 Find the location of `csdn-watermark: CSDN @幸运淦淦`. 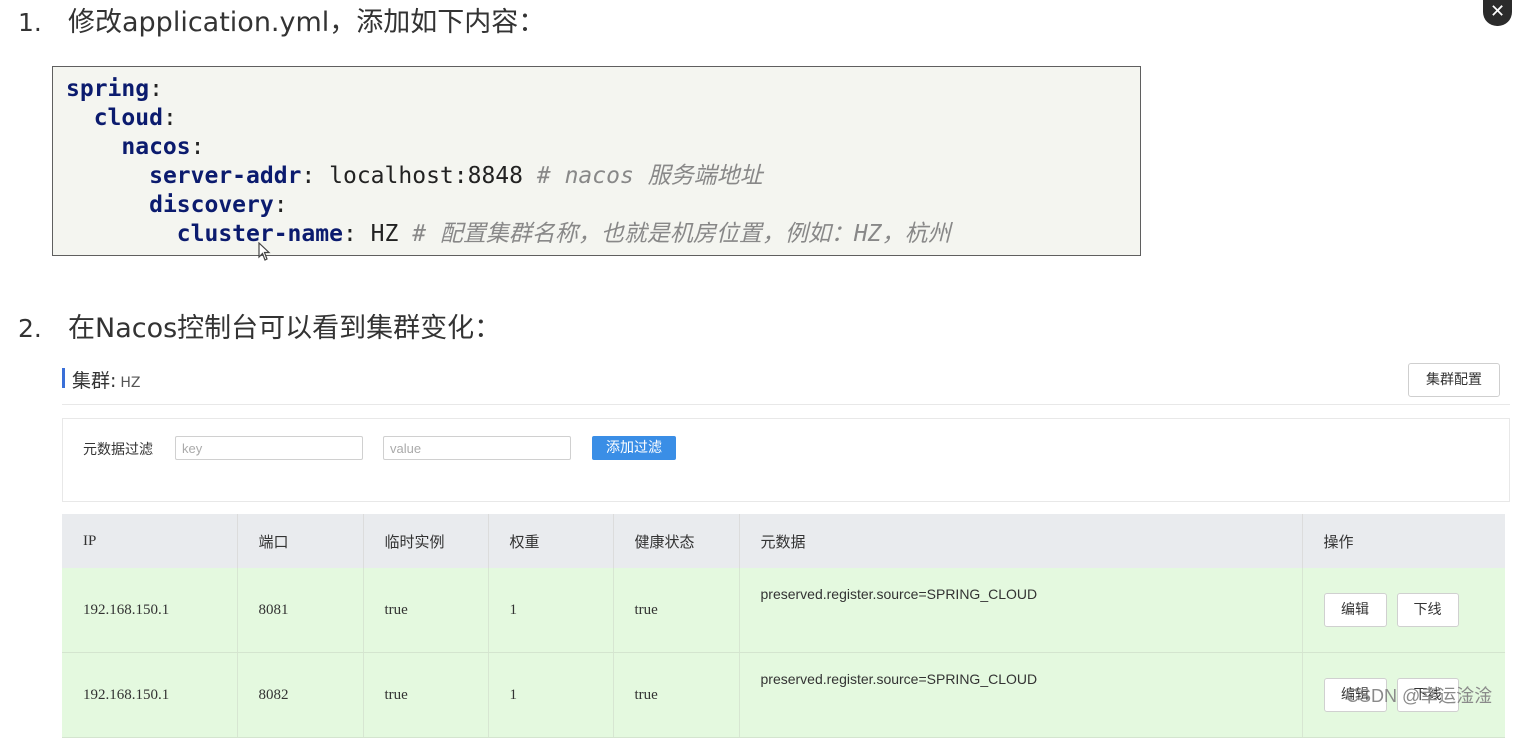

csdn-watermark: CSDN @幸运淦淦 is located at coordinates (1419, 696).